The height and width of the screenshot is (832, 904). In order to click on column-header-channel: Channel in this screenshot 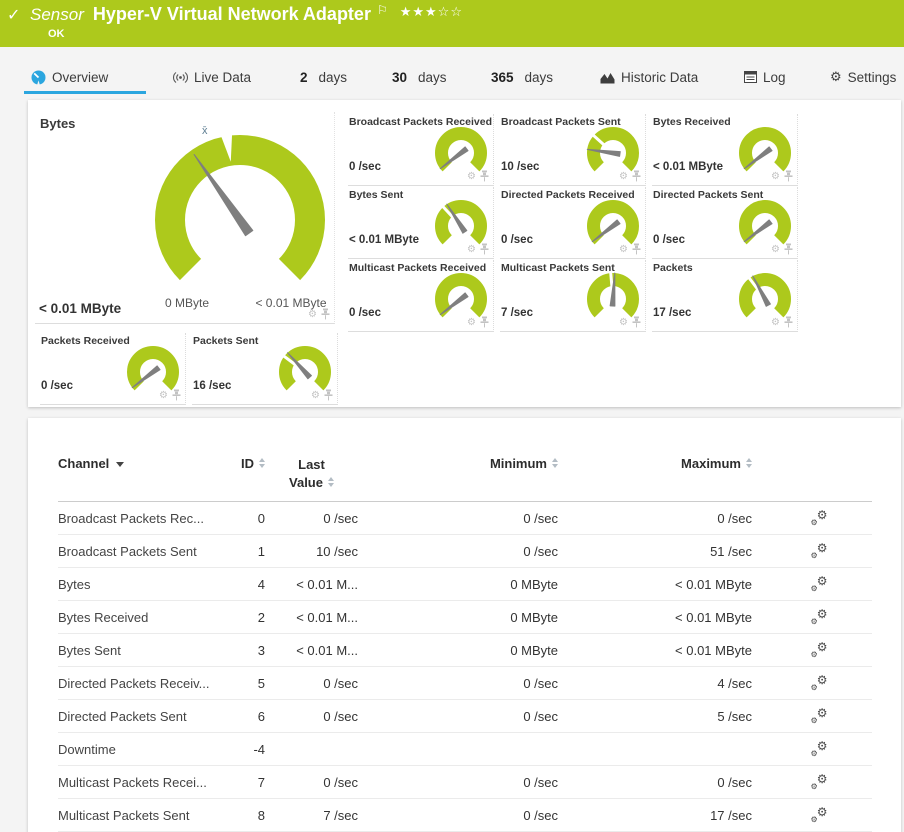, I will do `click(138, 463)`.